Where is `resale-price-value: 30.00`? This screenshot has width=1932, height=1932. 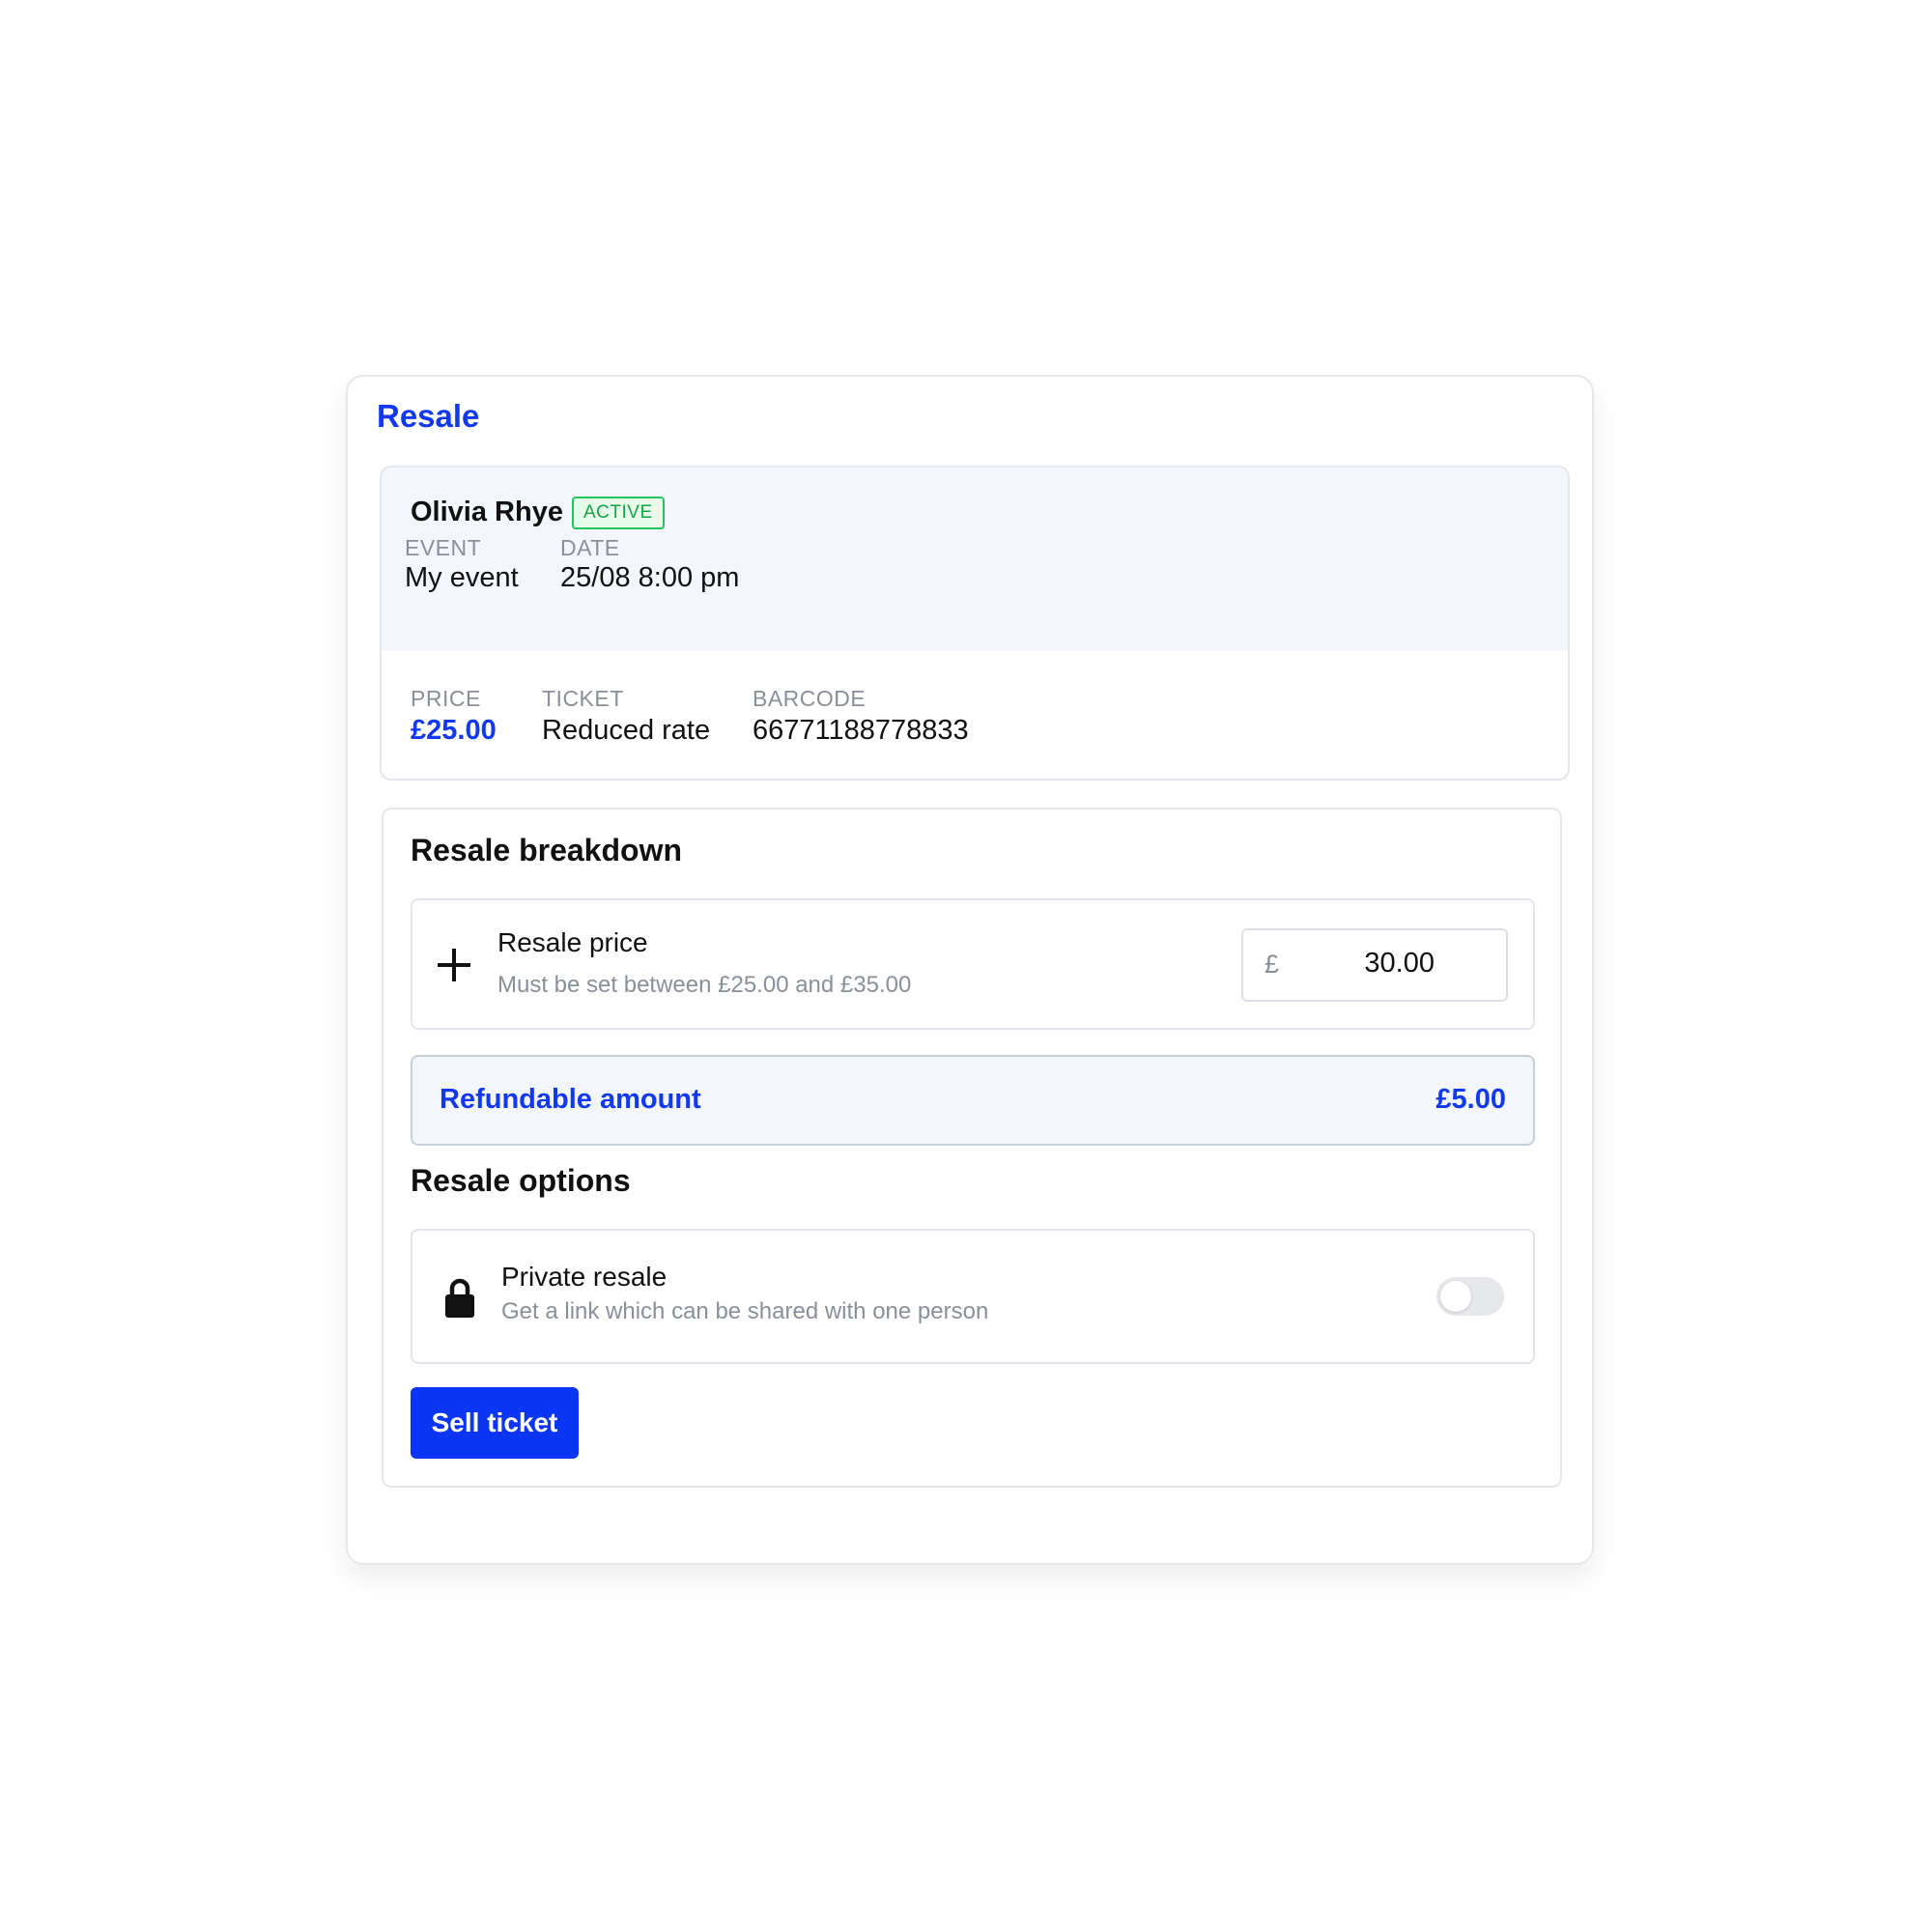
resale-price-value: 30.00 is located at coordinates (1399, 964).